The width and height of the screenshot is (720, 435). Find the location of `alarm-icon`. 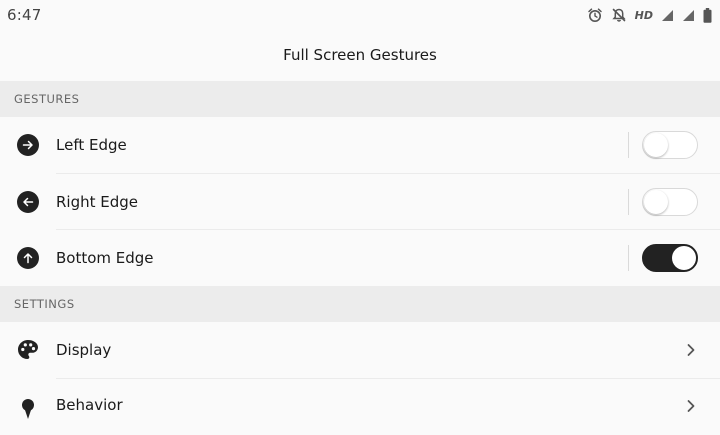

alarm-icon is located at coordinates (594, 15).